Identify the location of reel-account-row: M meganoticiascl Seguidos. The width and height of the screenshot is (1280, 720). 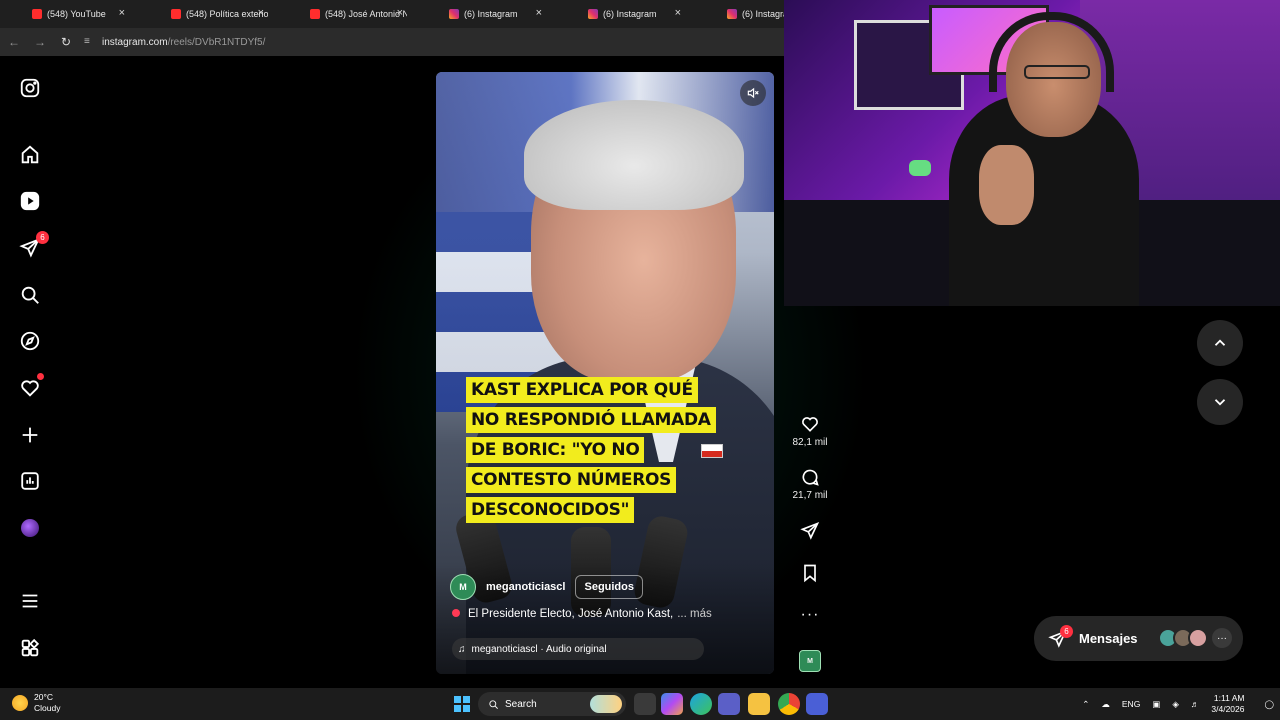
(546, 587).